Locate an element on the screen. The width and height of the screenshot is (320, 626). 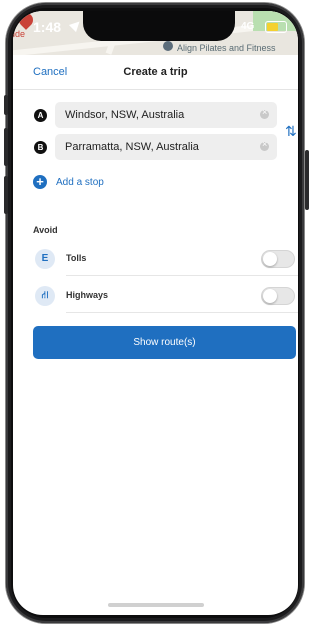
origin-field: Windsor, NSW, Australia is located at coordinates (166, 115).